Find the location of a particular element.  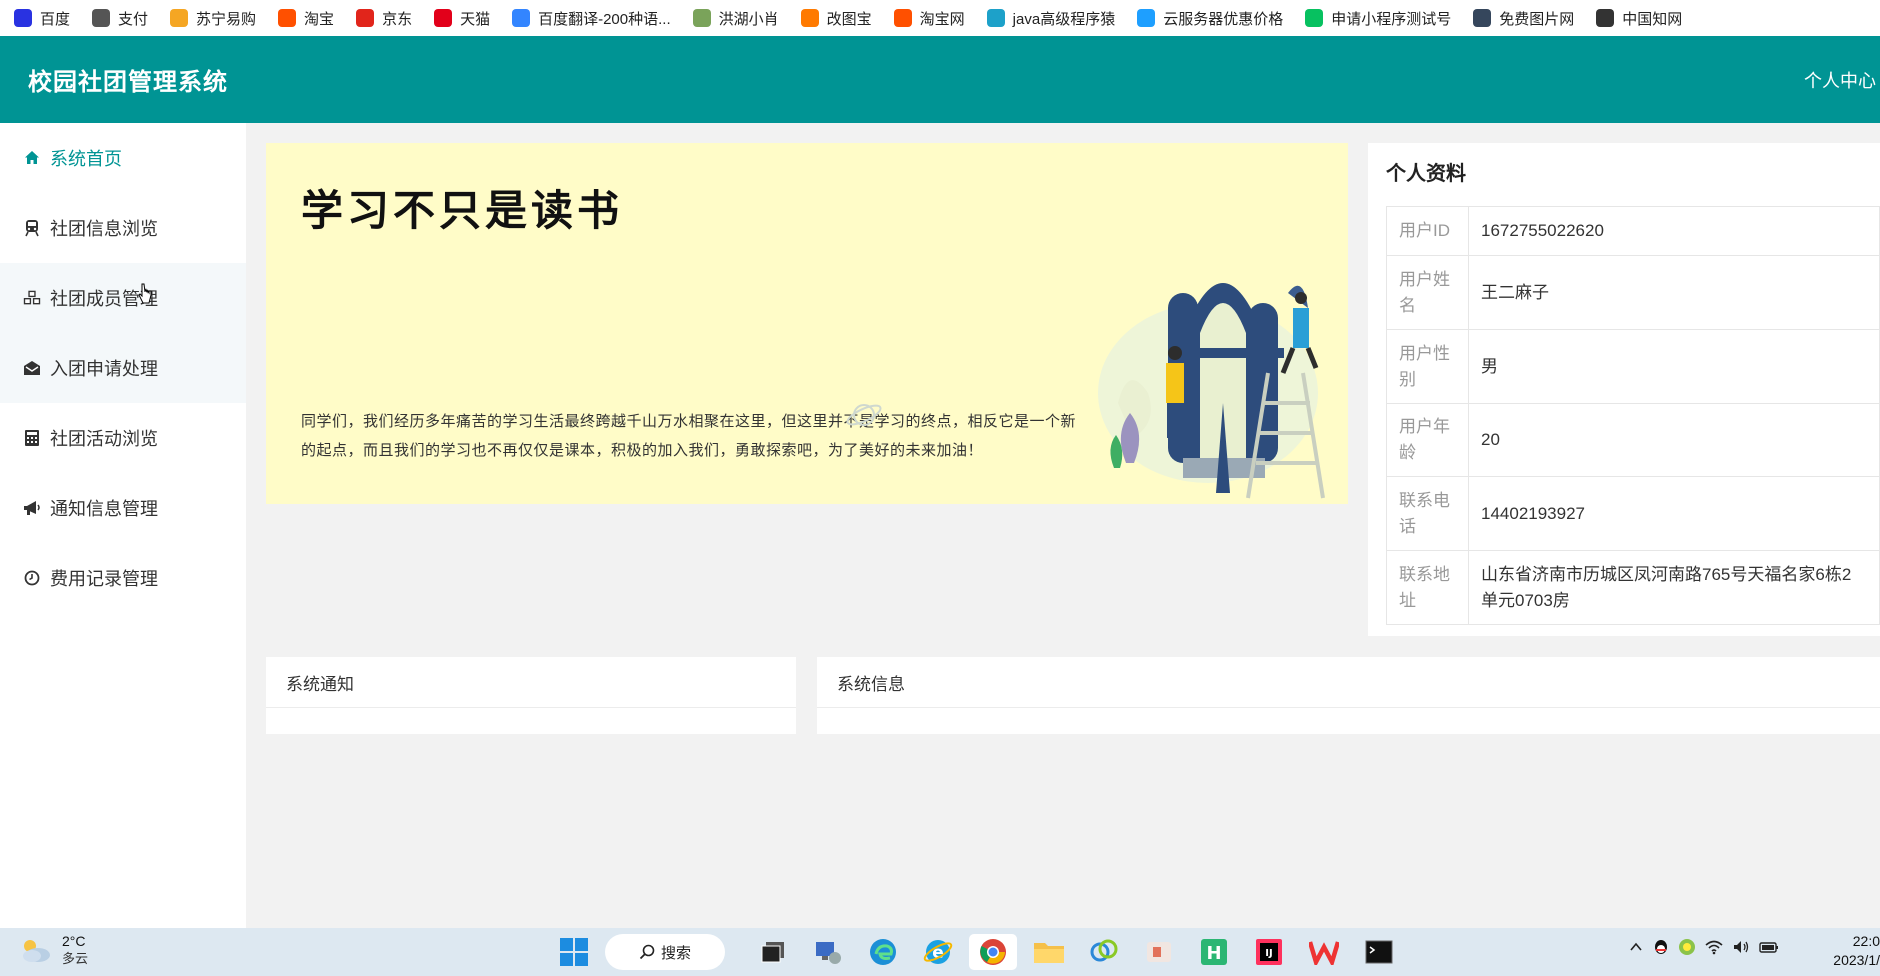

task-view-icon is located at coordinates (772, 952).